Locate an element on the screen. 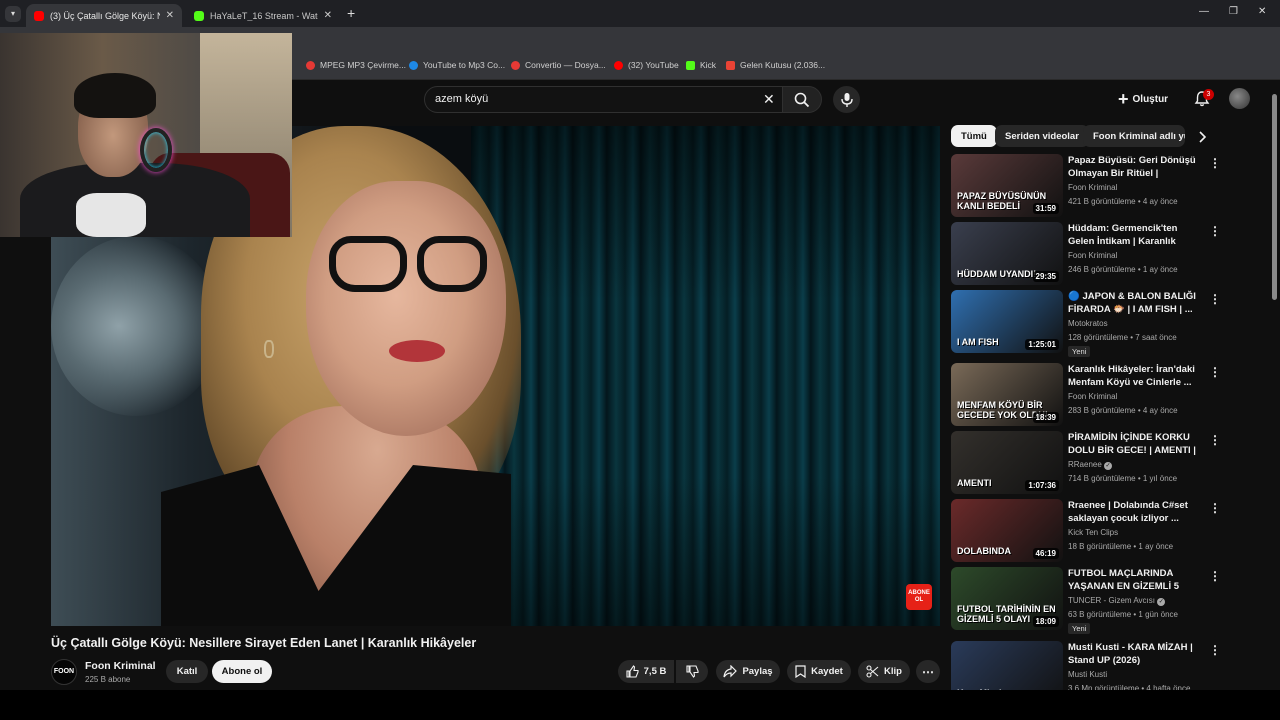 The height and width of the screenshot is (720, 1280). save-button: Kaydet is located at coordinates (819, 671).